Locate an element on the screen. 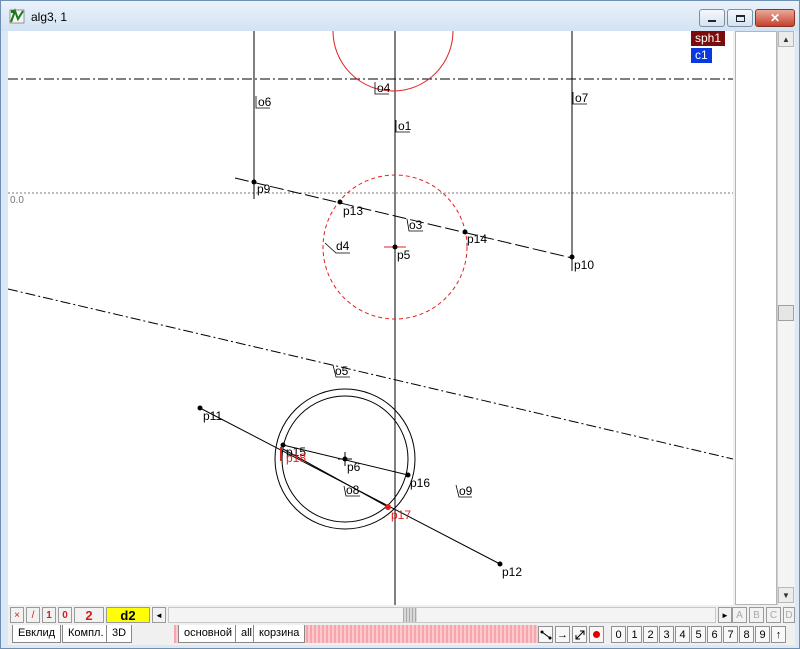 The image size is (800, 649). label-o4: o4 is located at coordinates (384, 88).